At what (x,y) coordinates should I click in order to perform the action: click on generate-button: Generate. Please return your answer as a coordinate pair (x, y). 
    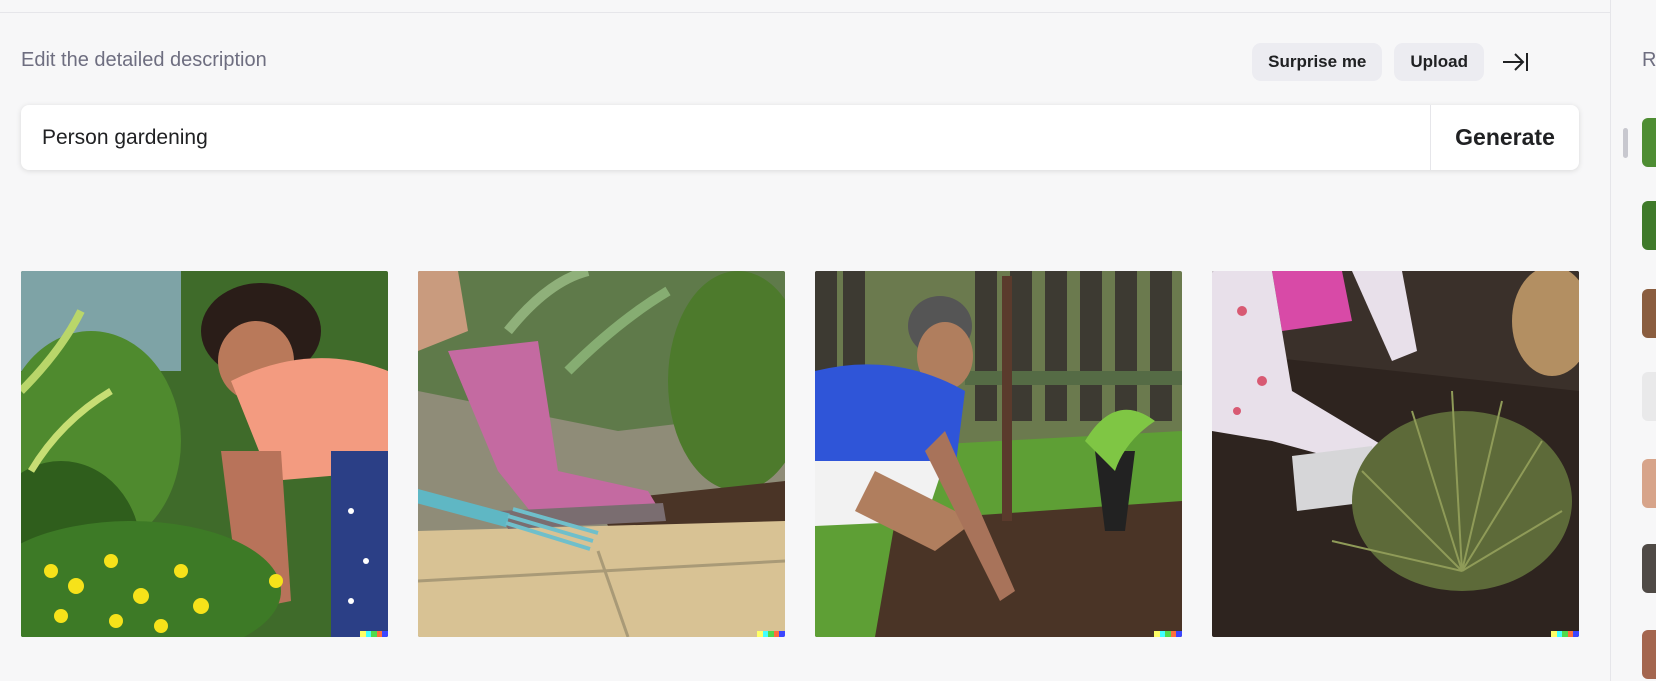
    Looking at the image, I should click on (1505, 137).